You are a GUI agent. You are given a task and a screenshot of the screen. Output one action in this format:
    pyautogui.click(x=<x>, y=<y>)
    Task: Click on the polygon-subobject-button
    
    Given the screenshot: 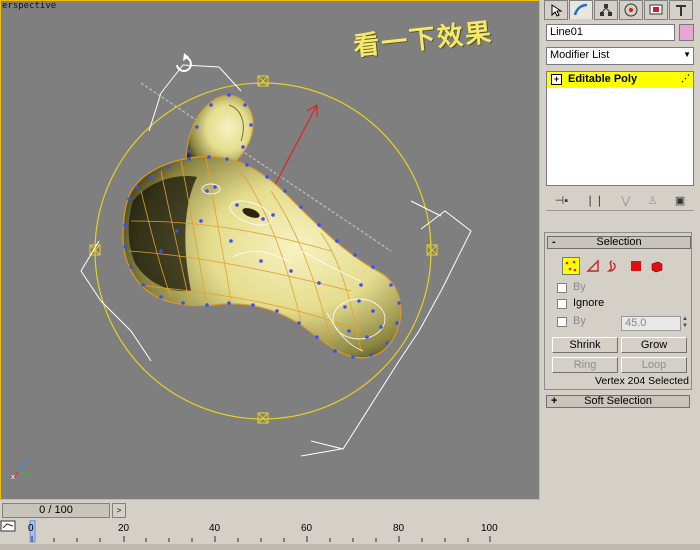 What is the action you would take?
    pyautogui.click(x=636, y=266)
    